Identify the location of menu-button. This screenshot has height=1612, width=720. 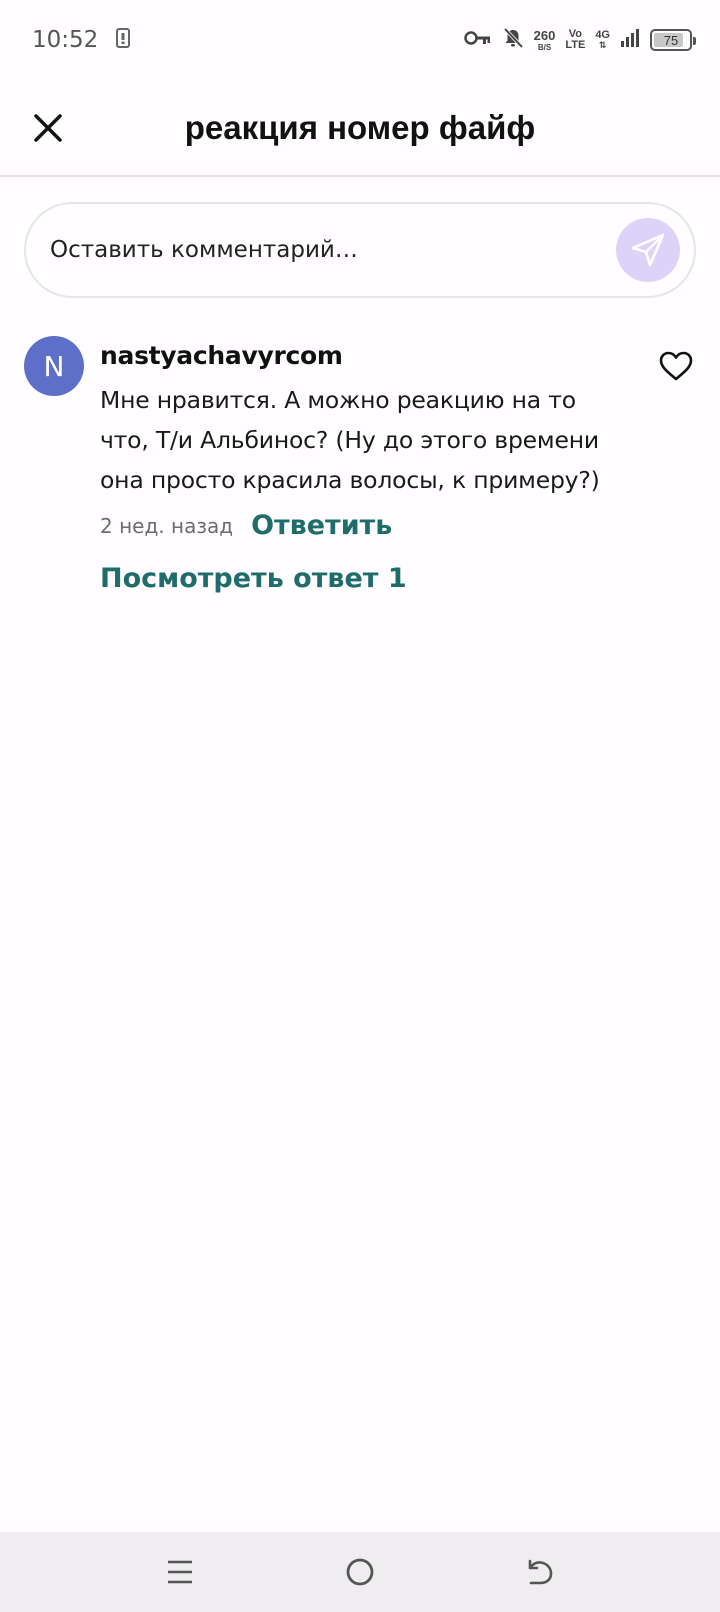
(180, 1572).